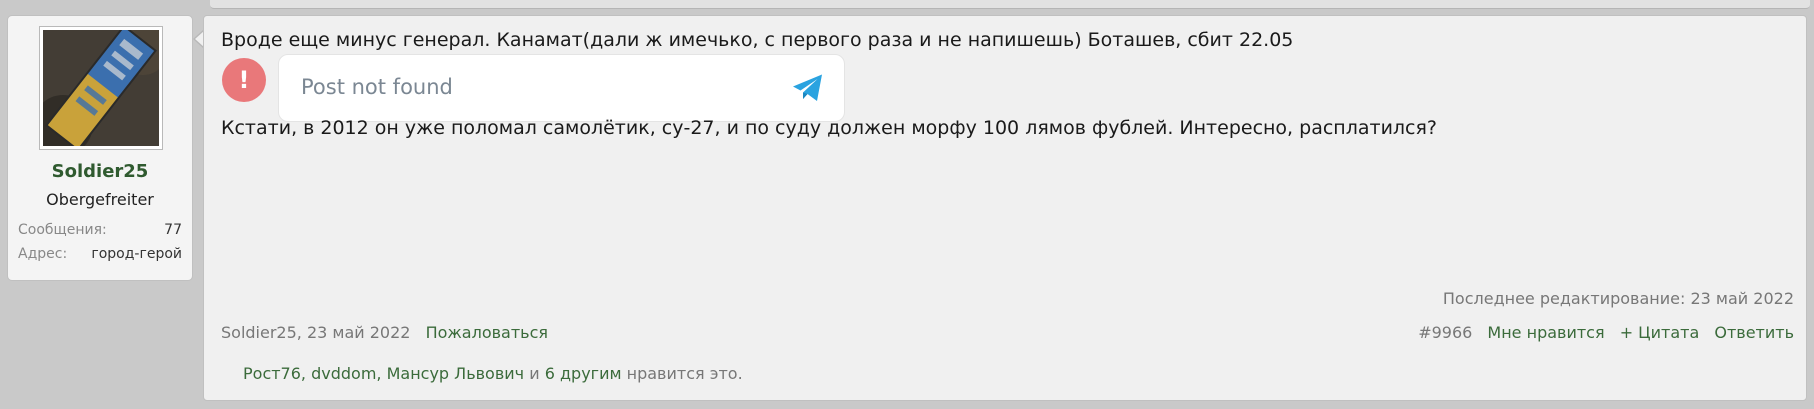 The image size is (1814, 409). I want to click on report-link: Пожаловаться, so click(487, 332).